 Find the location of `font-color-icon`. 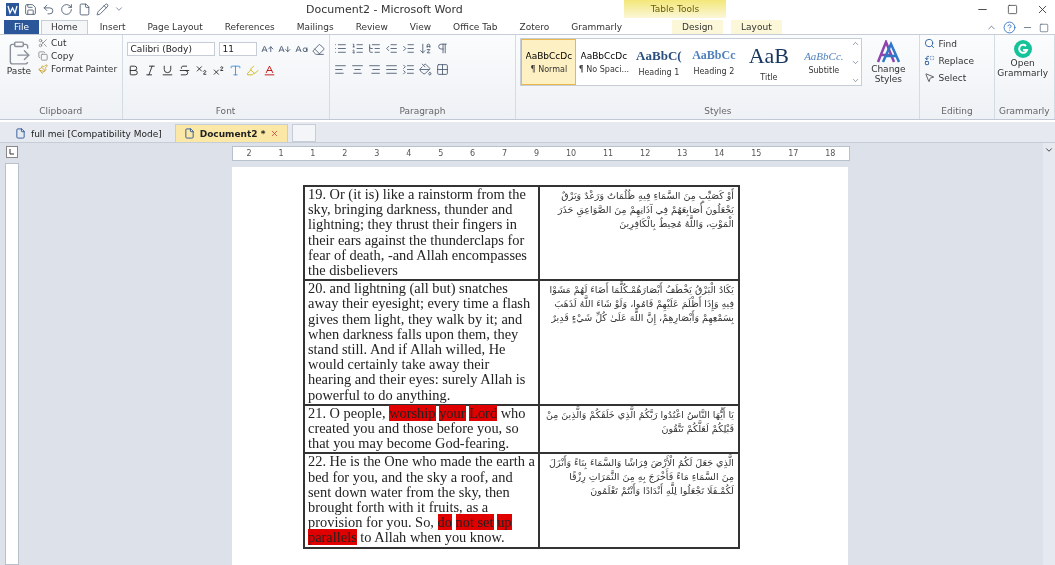

font-color-icon is located at coordinates (269, 70).